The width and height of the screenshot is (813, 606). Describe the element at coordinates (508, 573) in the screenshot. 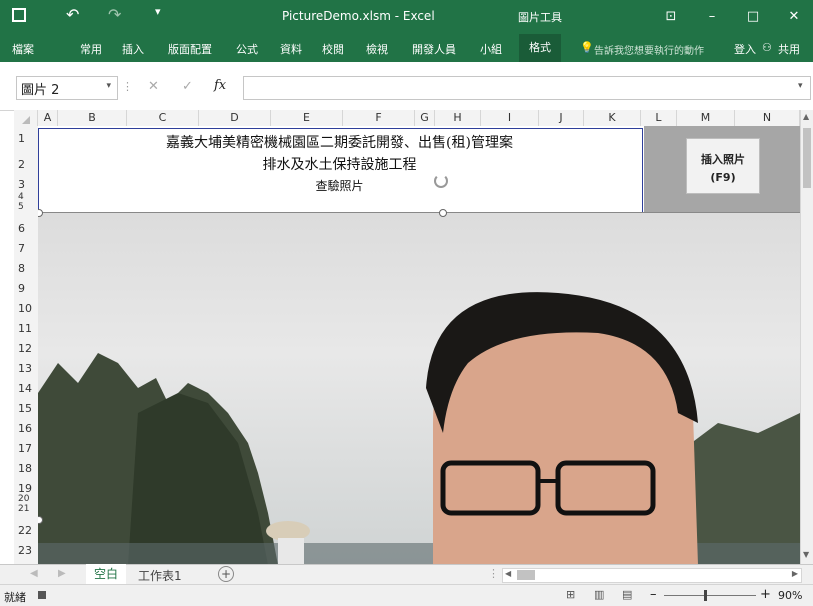

I see `scroll-left-icon: ◀` at that location.